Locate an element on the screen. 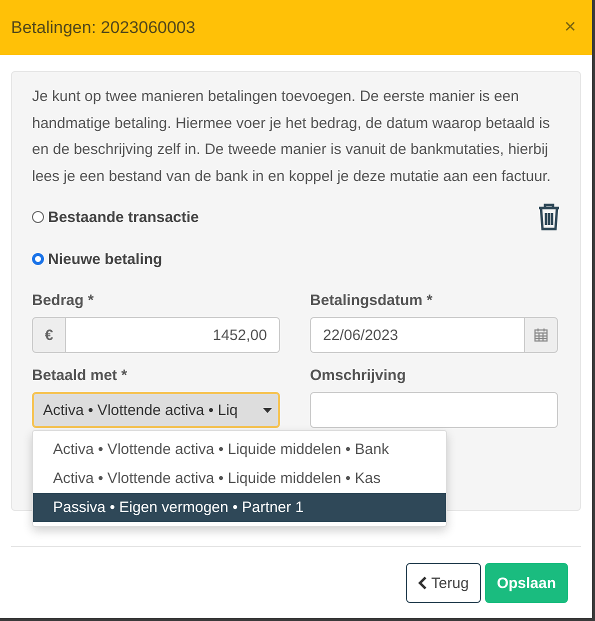  caret-icon is located at coordinates (267, 410).